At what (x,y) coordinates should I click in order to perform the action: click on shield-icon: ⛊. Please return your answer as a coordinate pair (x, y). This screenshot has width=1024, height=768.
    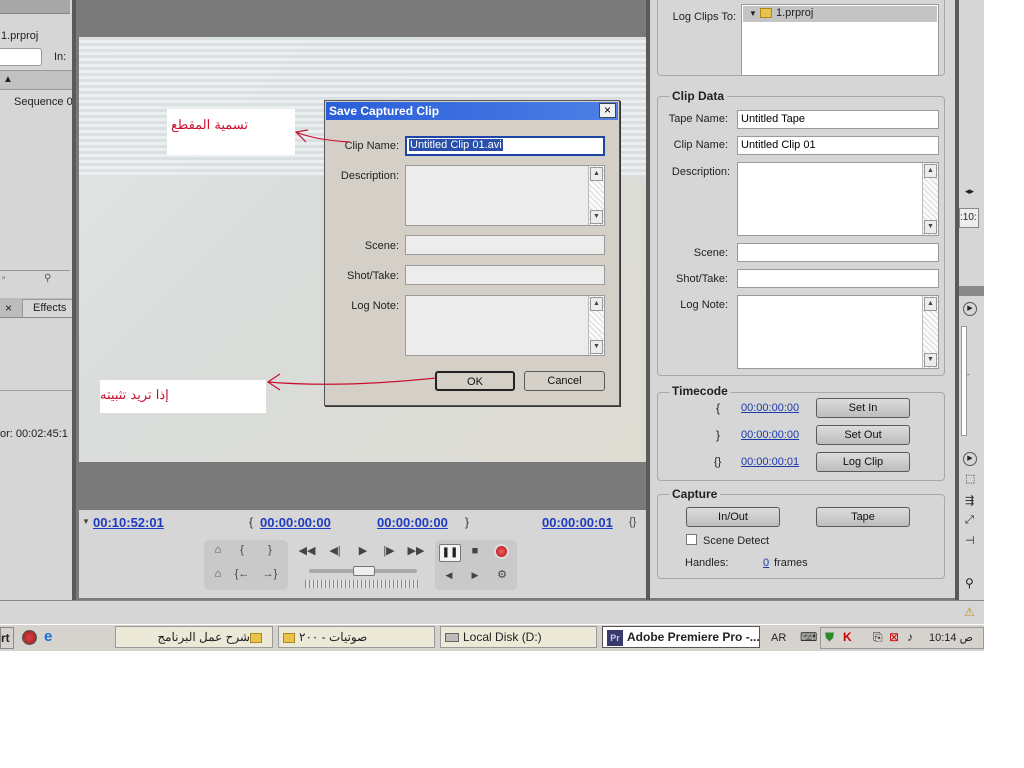
    Looking at the image, I should click on (829, 637).